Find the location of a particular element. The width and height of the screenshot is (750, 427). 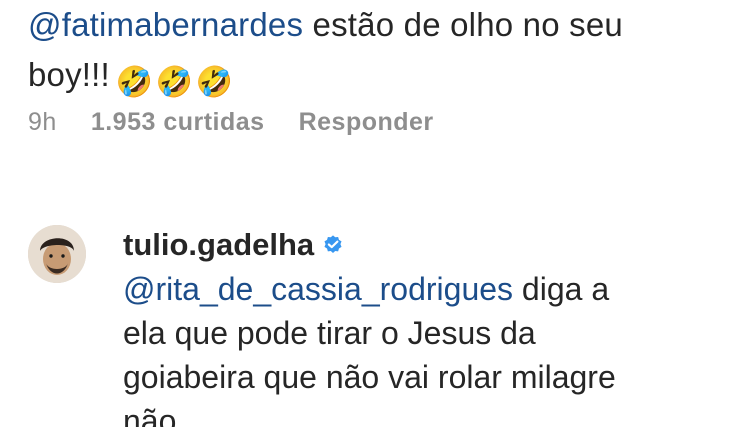

mention-link: @rita_de_cassia_rodrigues is located at coordinates (318, 289).